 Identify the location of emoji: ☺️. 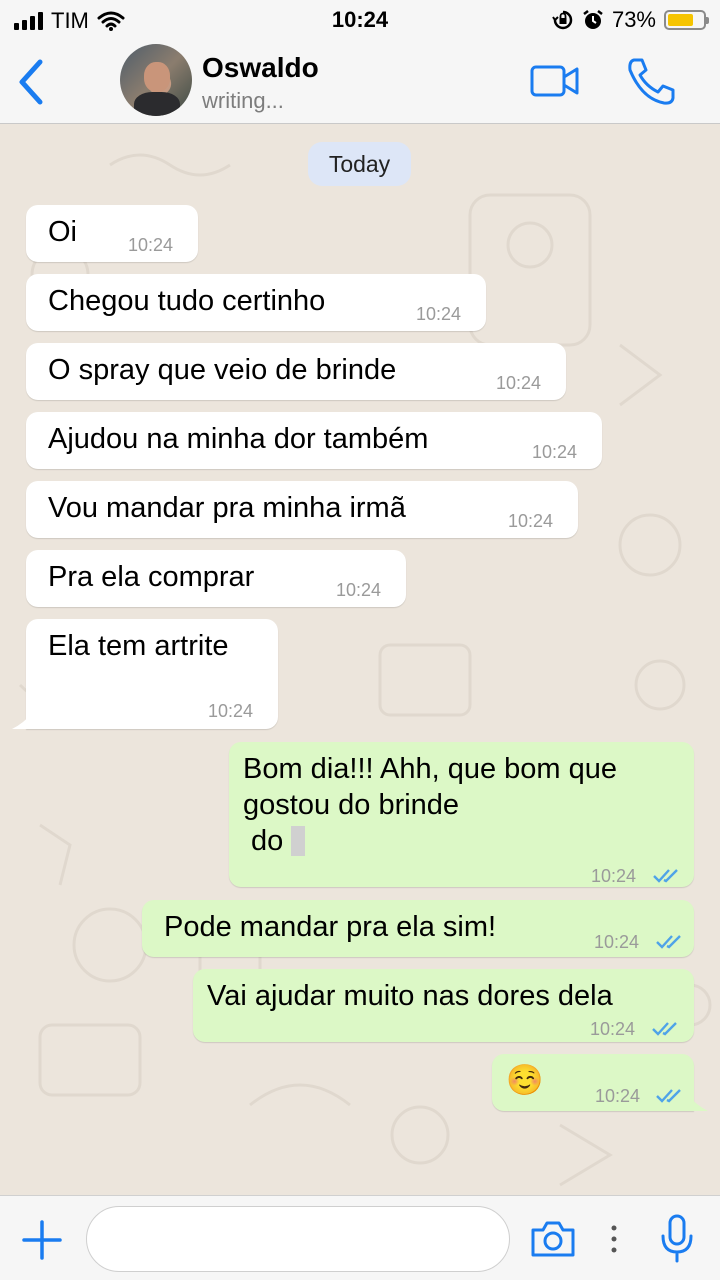
(525, 1080).